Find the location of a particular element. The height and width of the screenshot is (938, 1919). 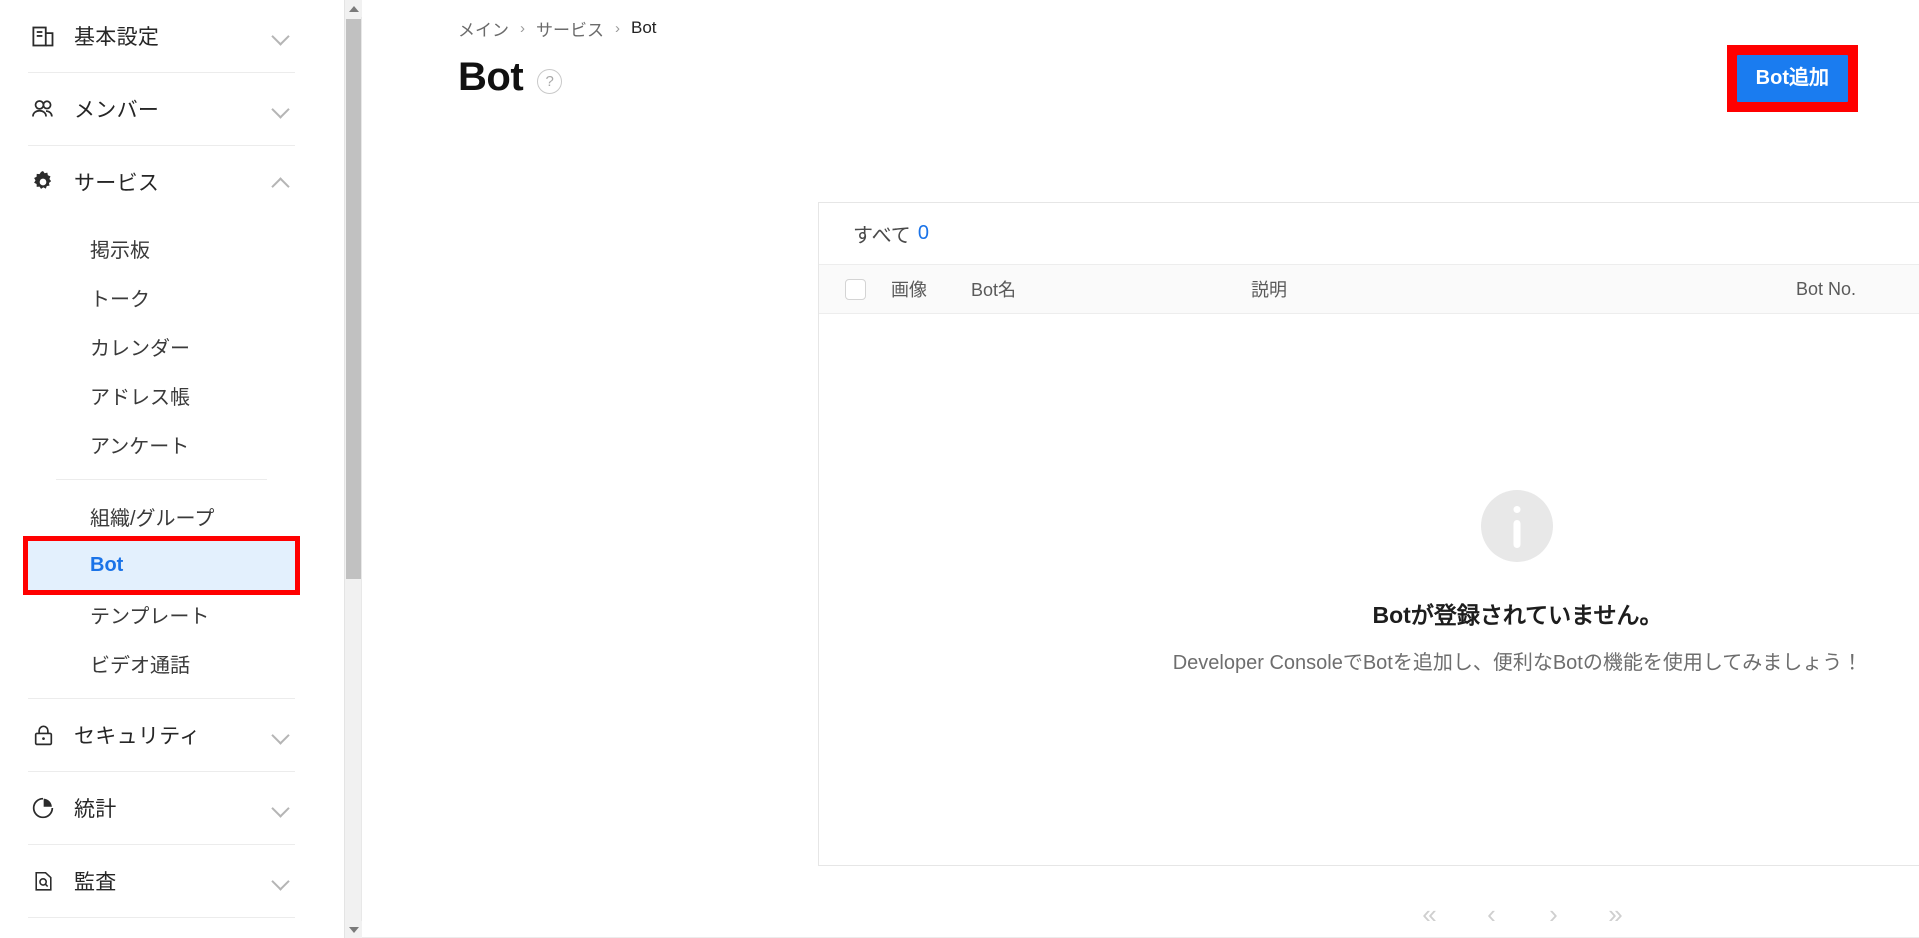

sidebar-subitem-label: ビデオ通話 is located at coordinates (140, 666).